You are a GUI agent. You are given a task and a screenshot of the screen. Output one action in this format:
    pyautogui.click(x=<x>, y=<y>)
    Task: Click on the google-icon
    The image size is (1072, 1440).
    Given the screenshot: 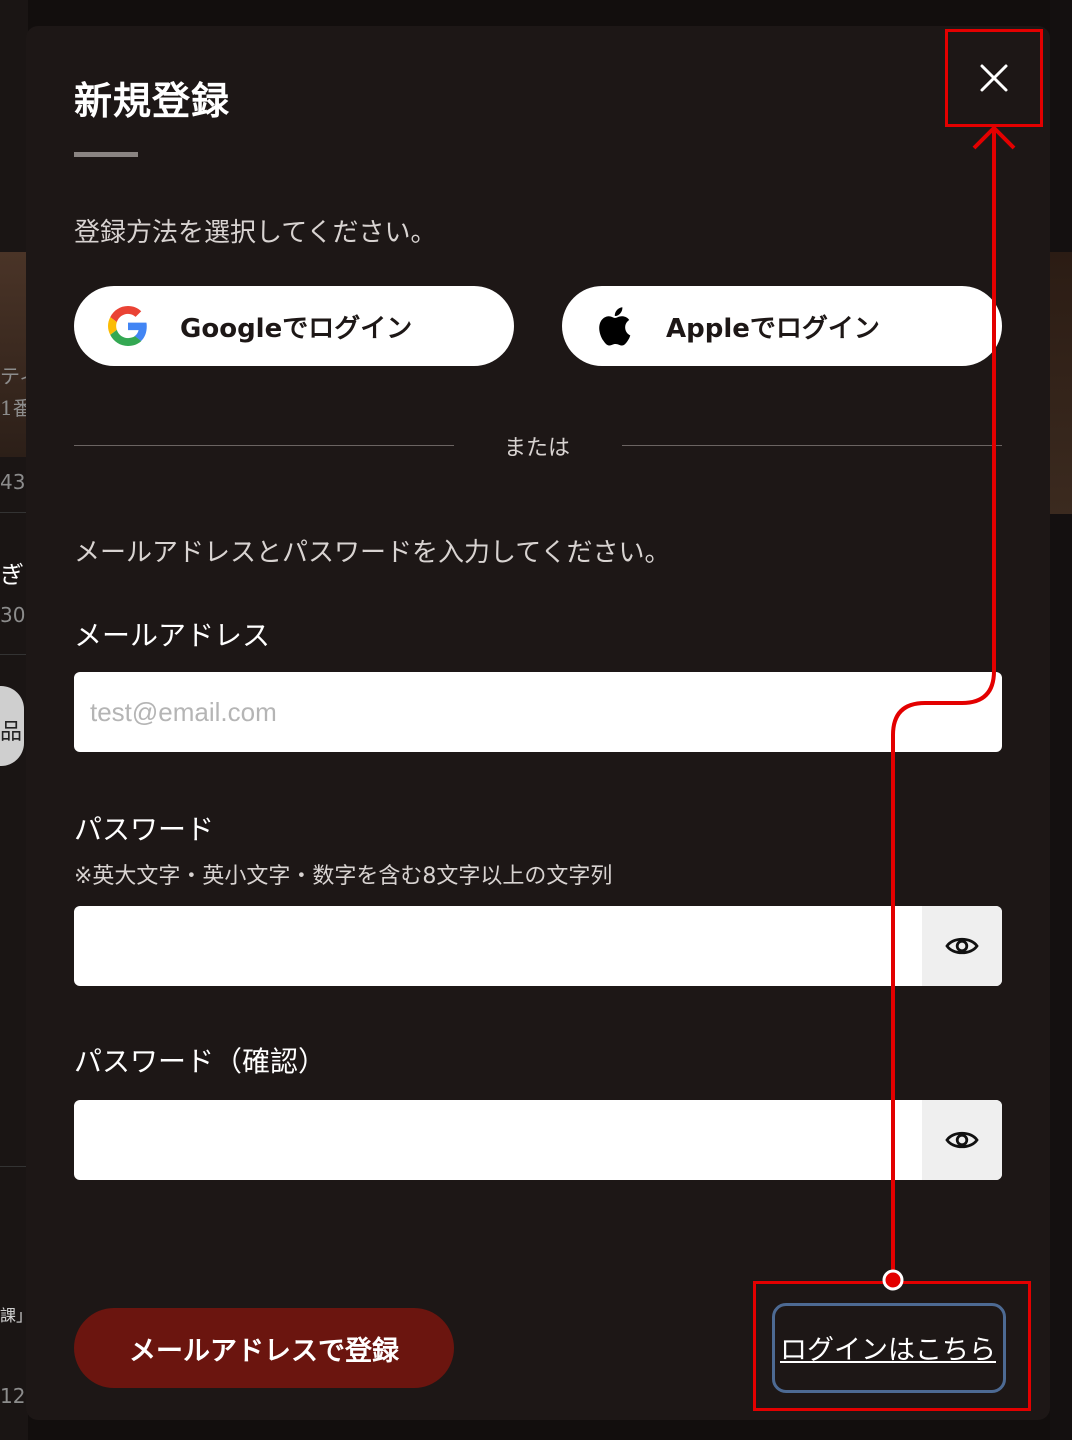 What is the action you would take?
    pyautogui.click(x=128, y=326)
    